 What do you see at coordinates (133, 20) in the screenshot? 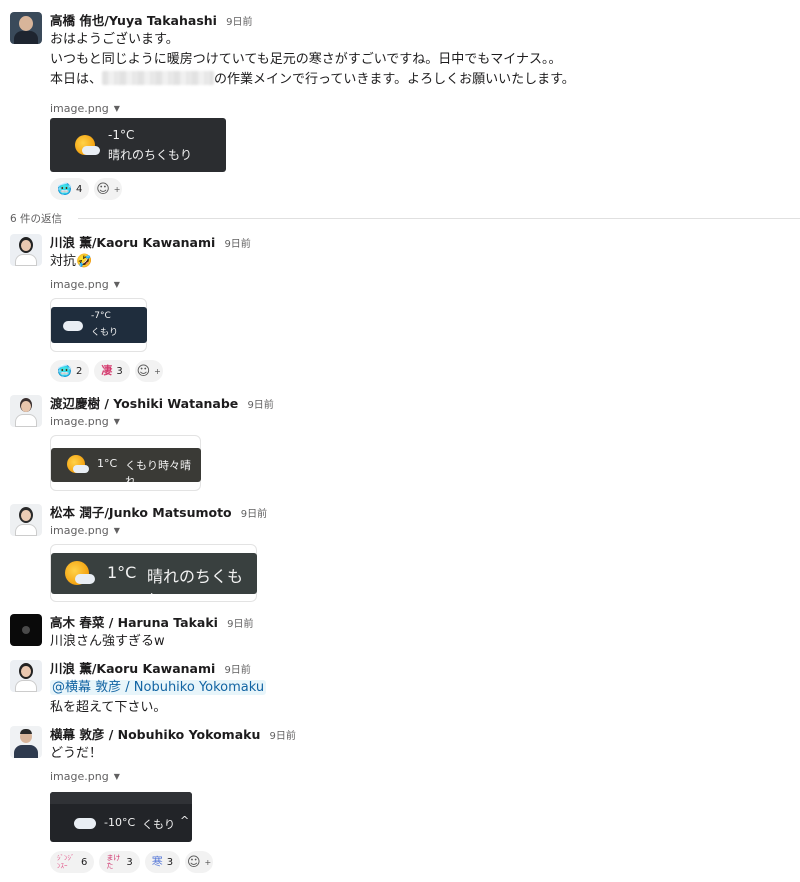
I see `author-name: 高橋 侑也/Yuya Takahashi` at bounding box center [133, 20].